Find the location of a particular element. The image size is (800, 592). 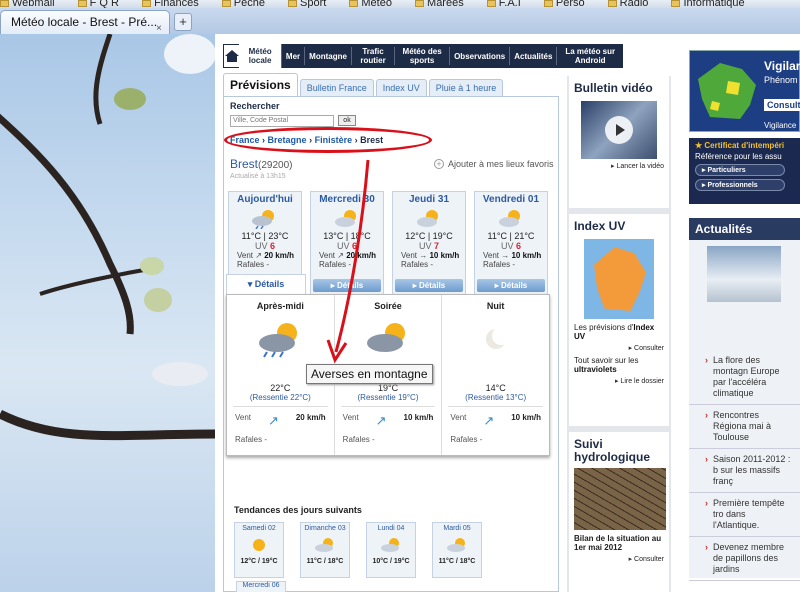

nav-mer: Mer is located at coordinates (294, 56).